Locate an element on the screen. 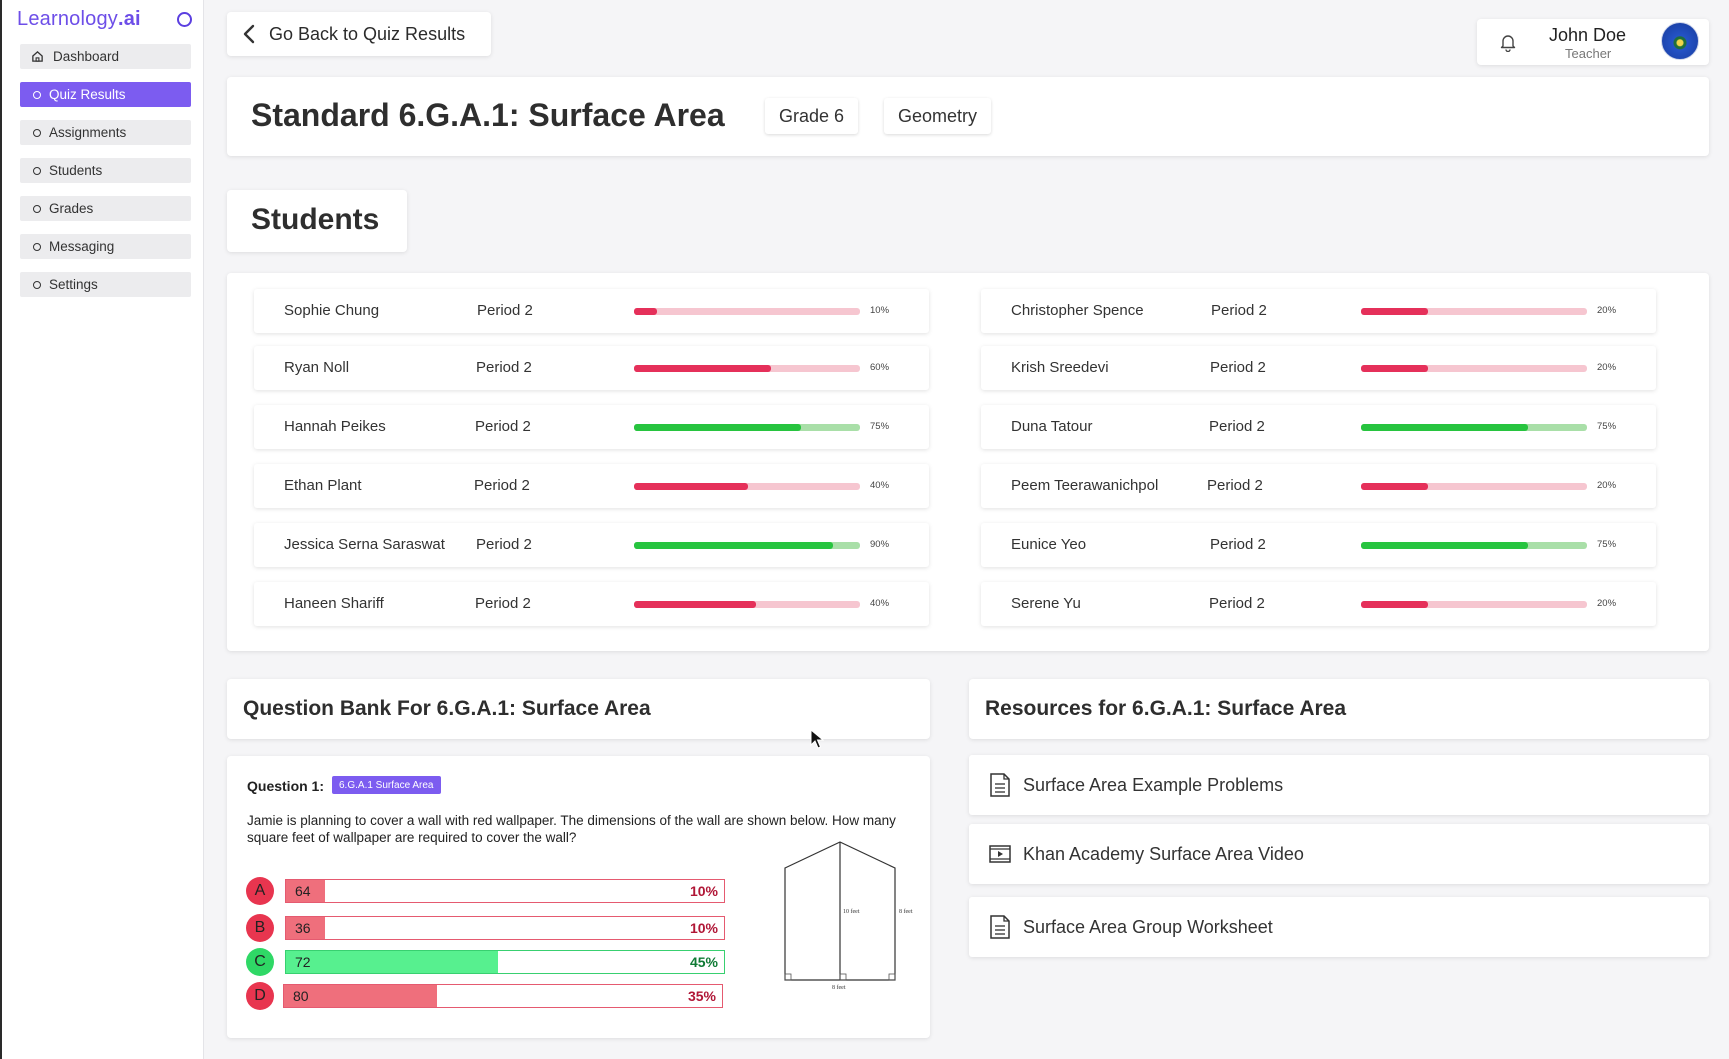 This screenshot has height=1059, width=1729. resource-example-problems: Surface Area Example Problems is located at coordinates (1339, 785).